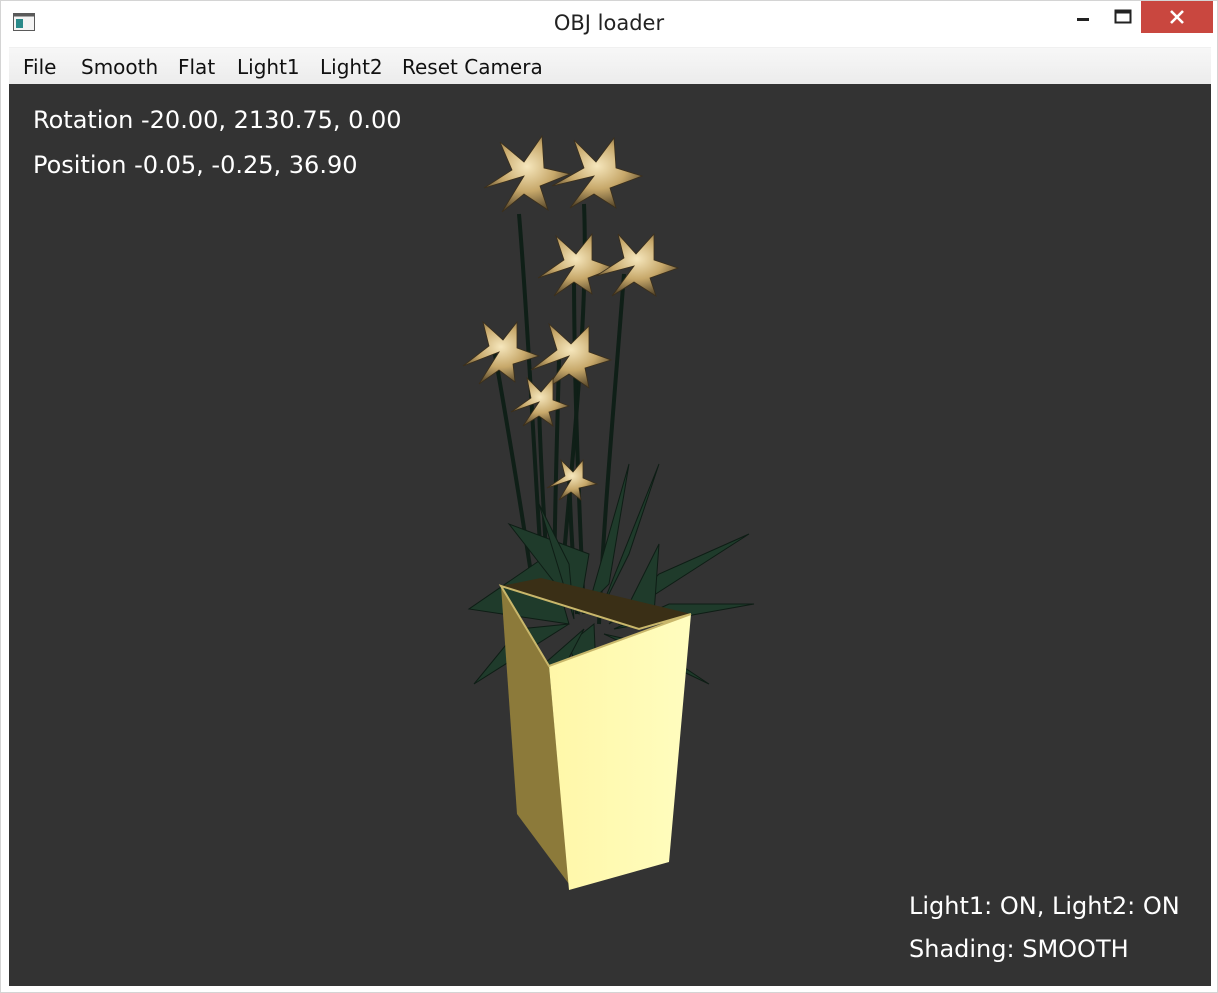  Describe the element at coordinates (472, 67) in the screenshot. I see `menu-item-reset-camera: Reset Camera` at that location.